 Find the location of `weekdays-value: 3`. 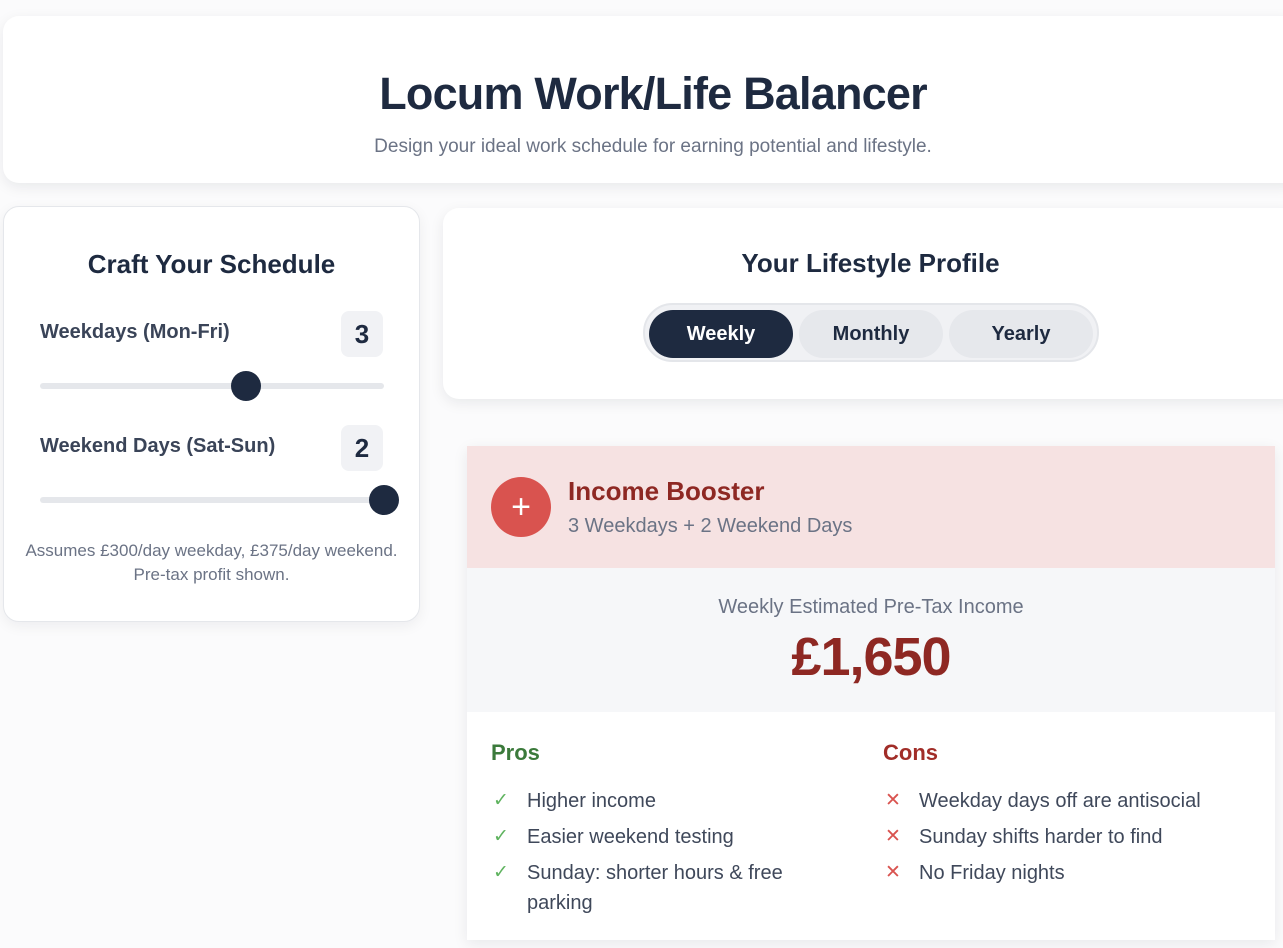

weekdays-value: 3 is located at coordinates (362, 334).